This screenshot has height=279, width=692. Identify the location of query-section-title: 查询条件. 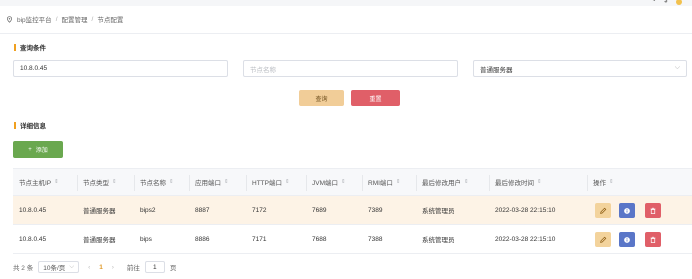
(30, 47).